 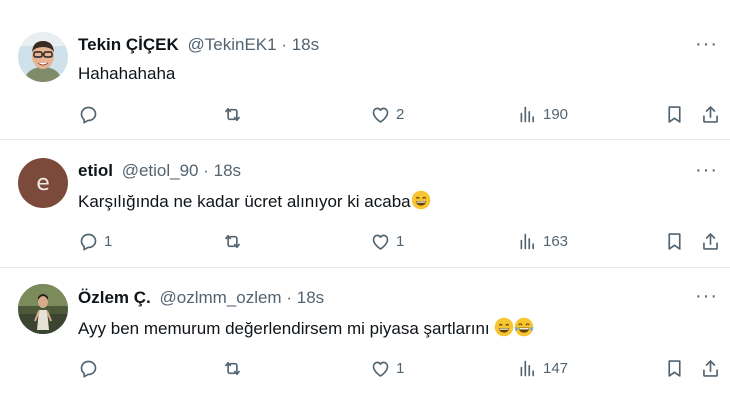 What do you see at coordinates (127, 73) in the screenshot?
I see `tweet-text: Hahahahaha` at bounding box center [127, 73].